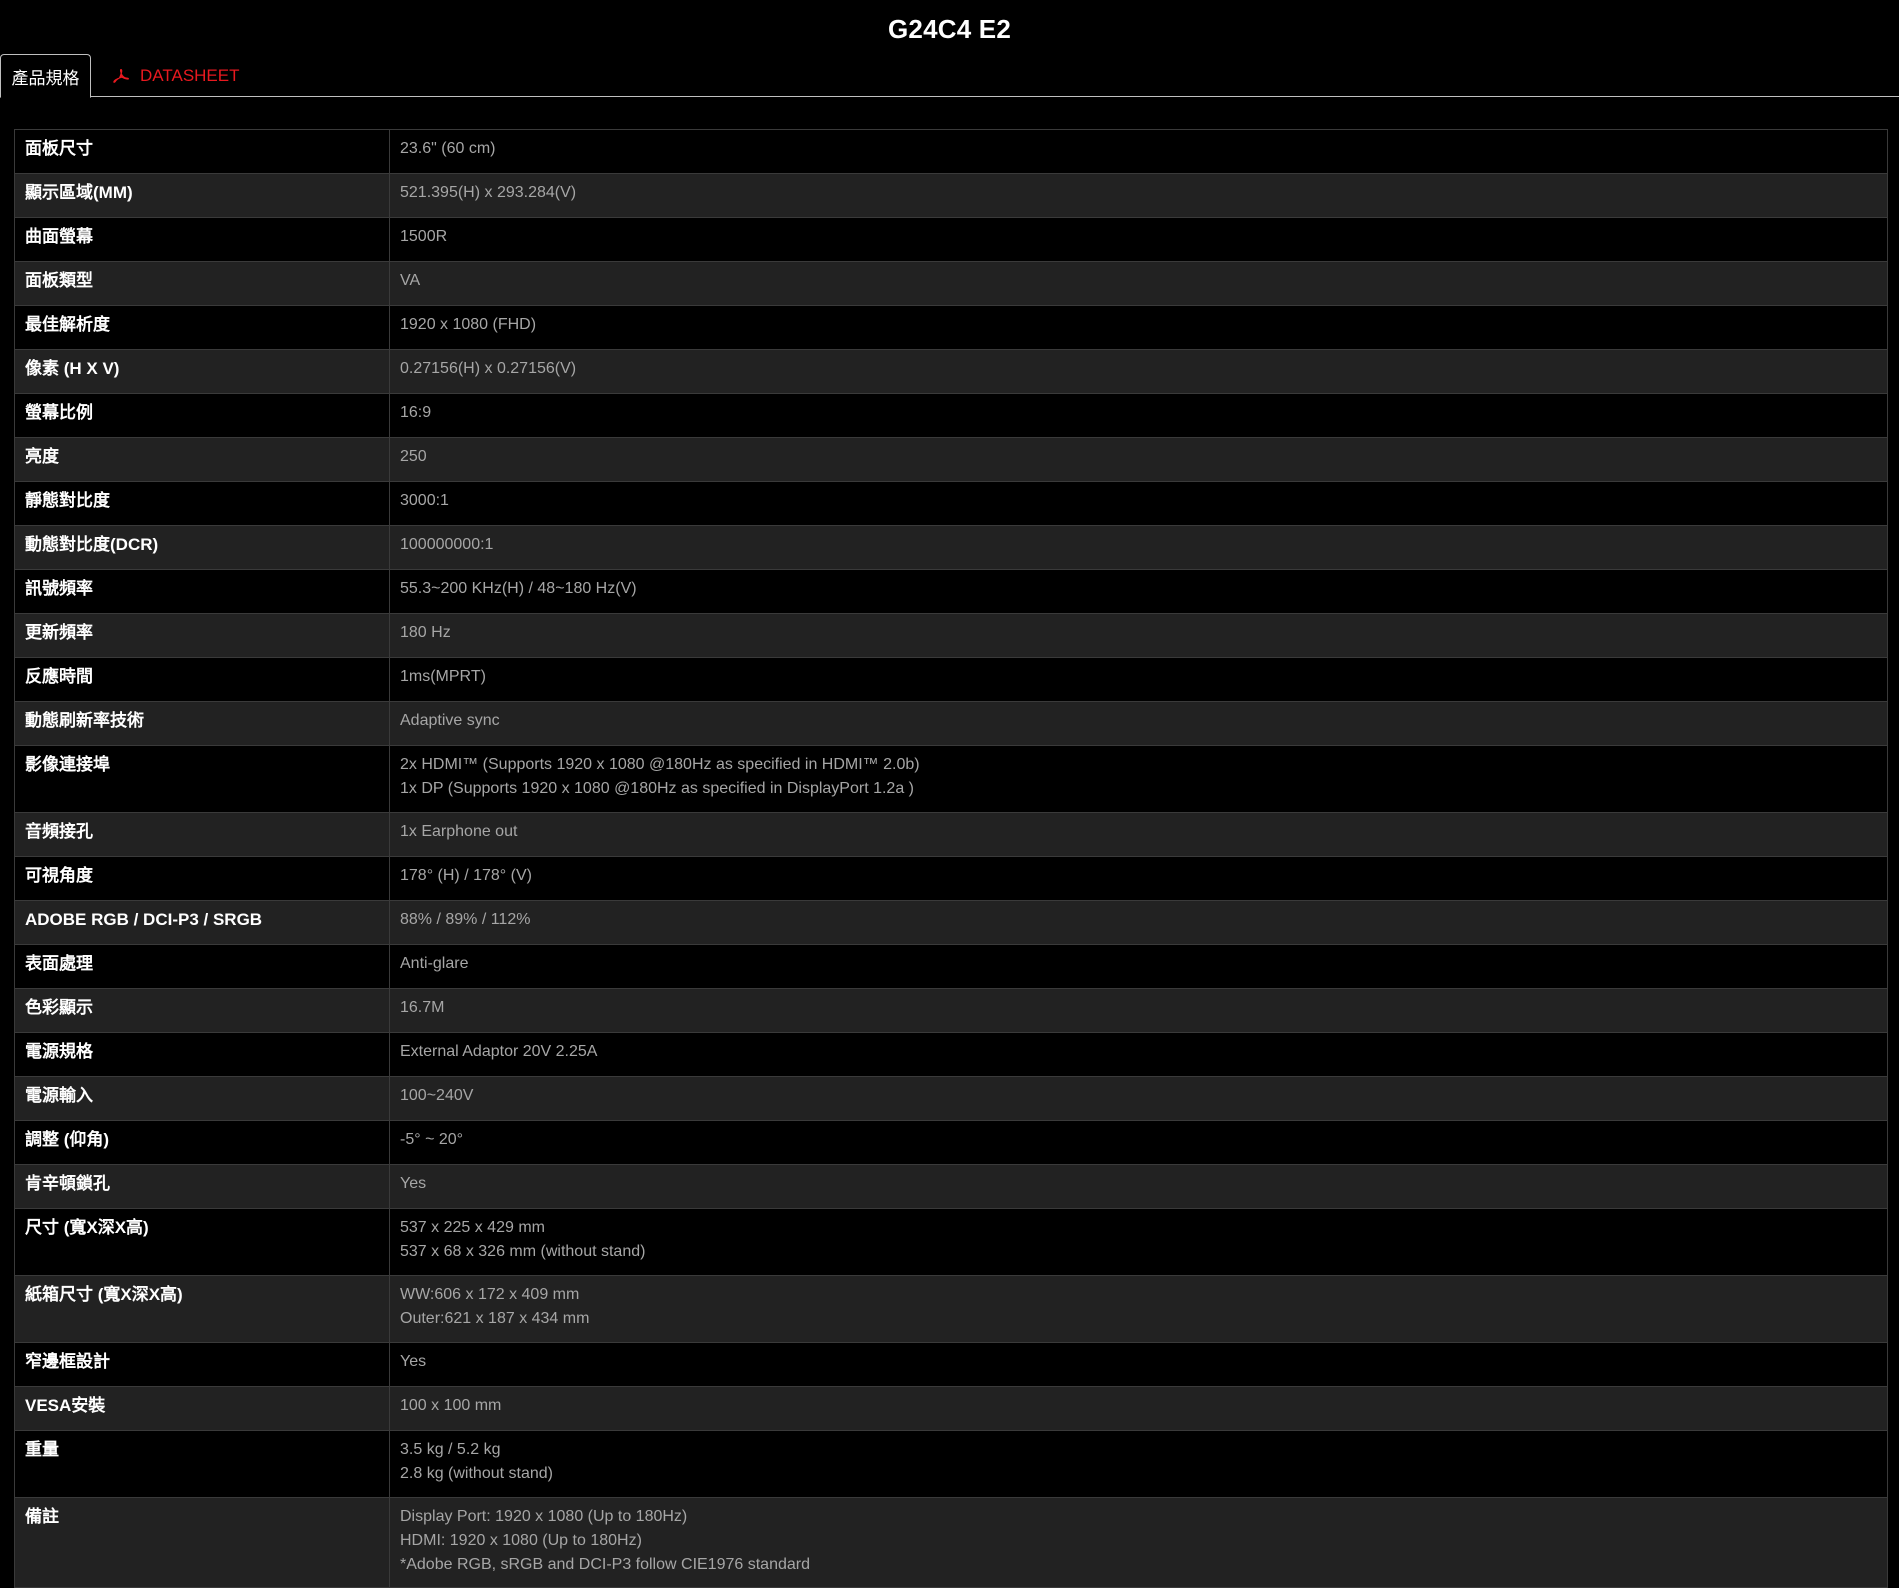  What do you see at coordinates (1138, 283) in the screenshot?
I see `spec-value: VA` at bounding box center [1138, 283].